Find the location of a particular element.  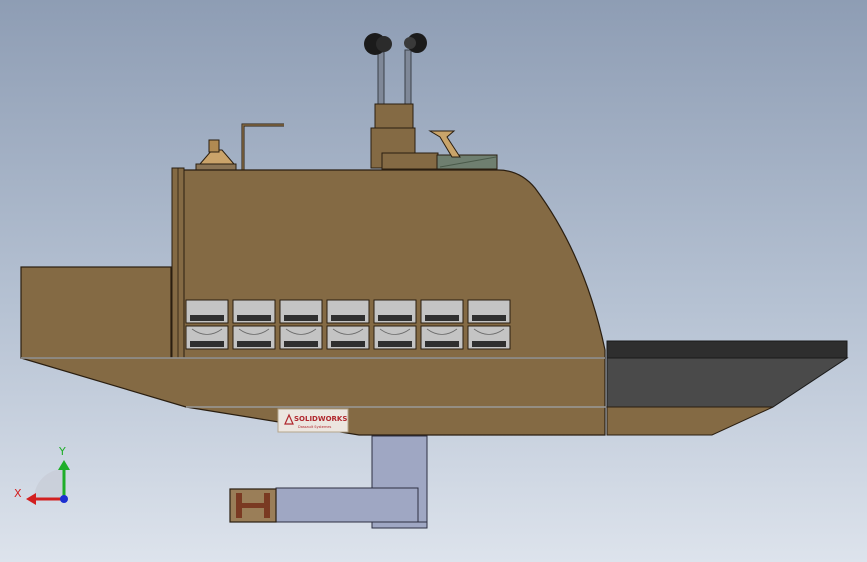

x-axis-arrow-head is located at coordinates (31, 499).